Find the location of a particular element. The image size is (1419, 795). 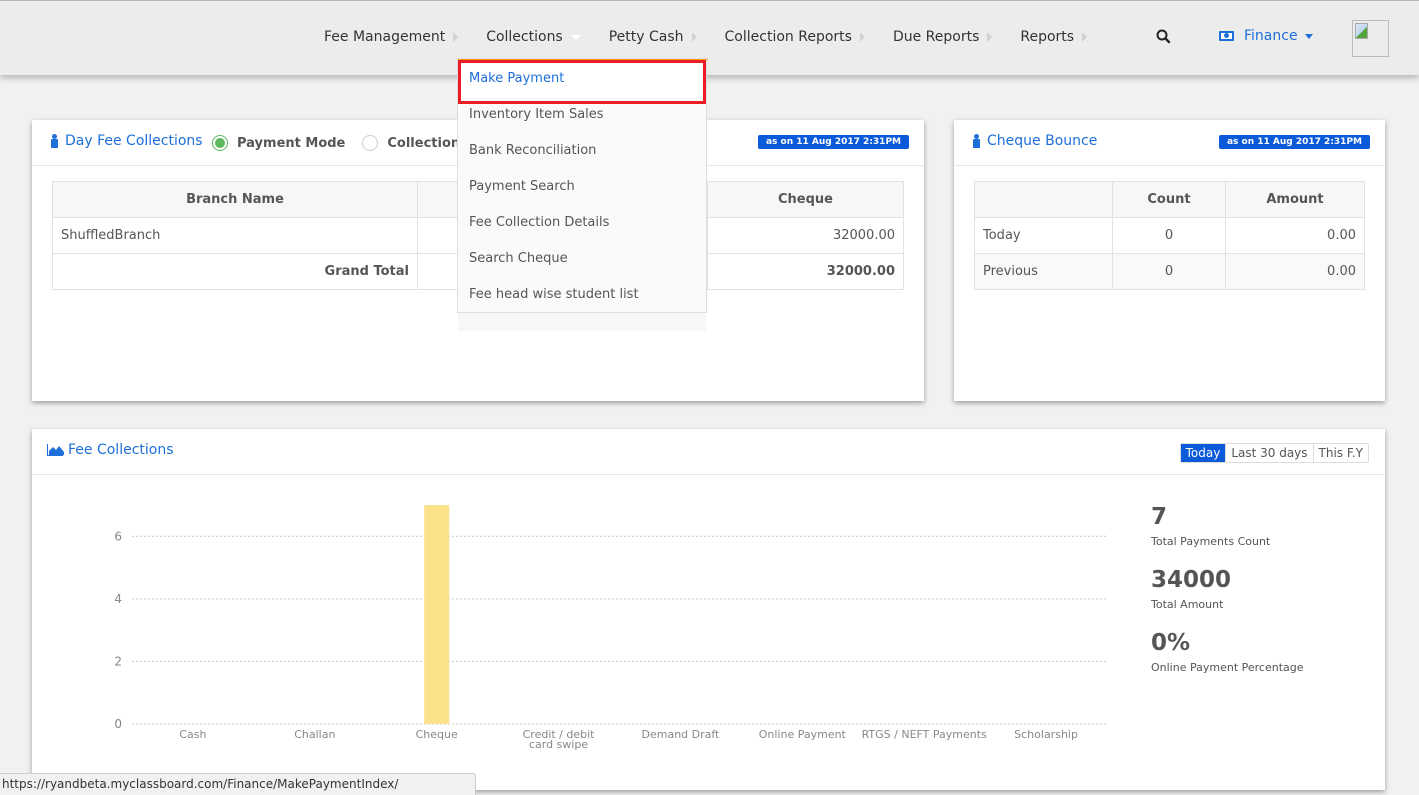

x-tick-label: Scholarship is located at coordinates (1046, 734).